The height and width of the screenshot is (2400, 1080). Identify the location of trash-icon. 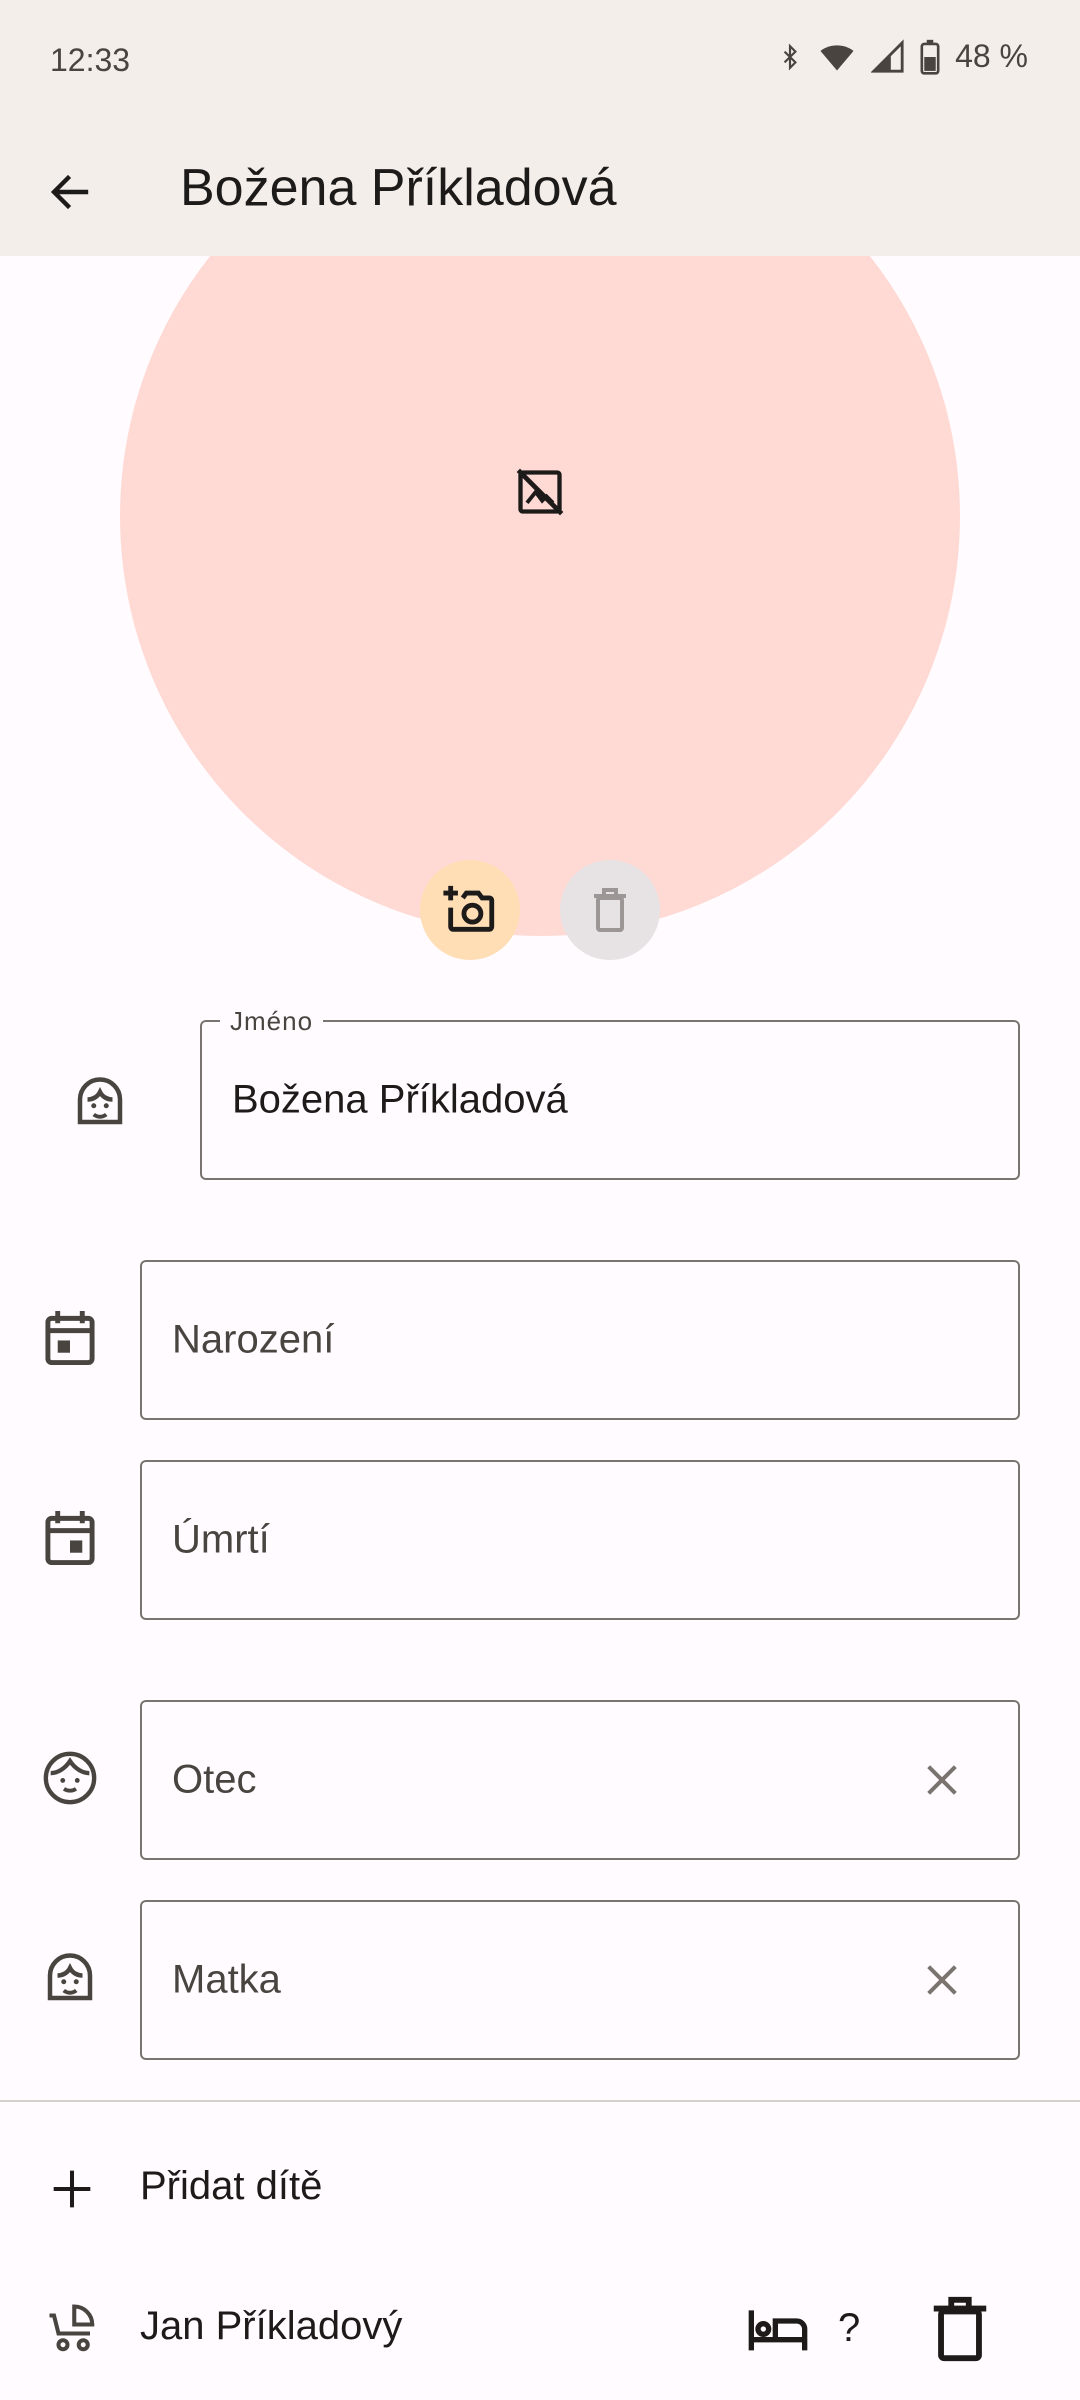
(610, 910).